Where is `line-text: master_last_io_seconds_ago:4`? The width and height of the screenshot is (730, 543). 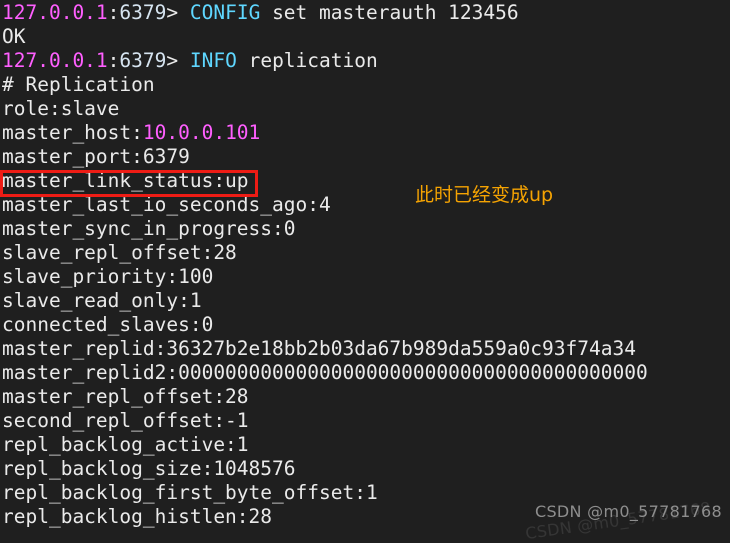
line-text: master_last_io_seconds_ago:4 is located at coordinates (166, 204).